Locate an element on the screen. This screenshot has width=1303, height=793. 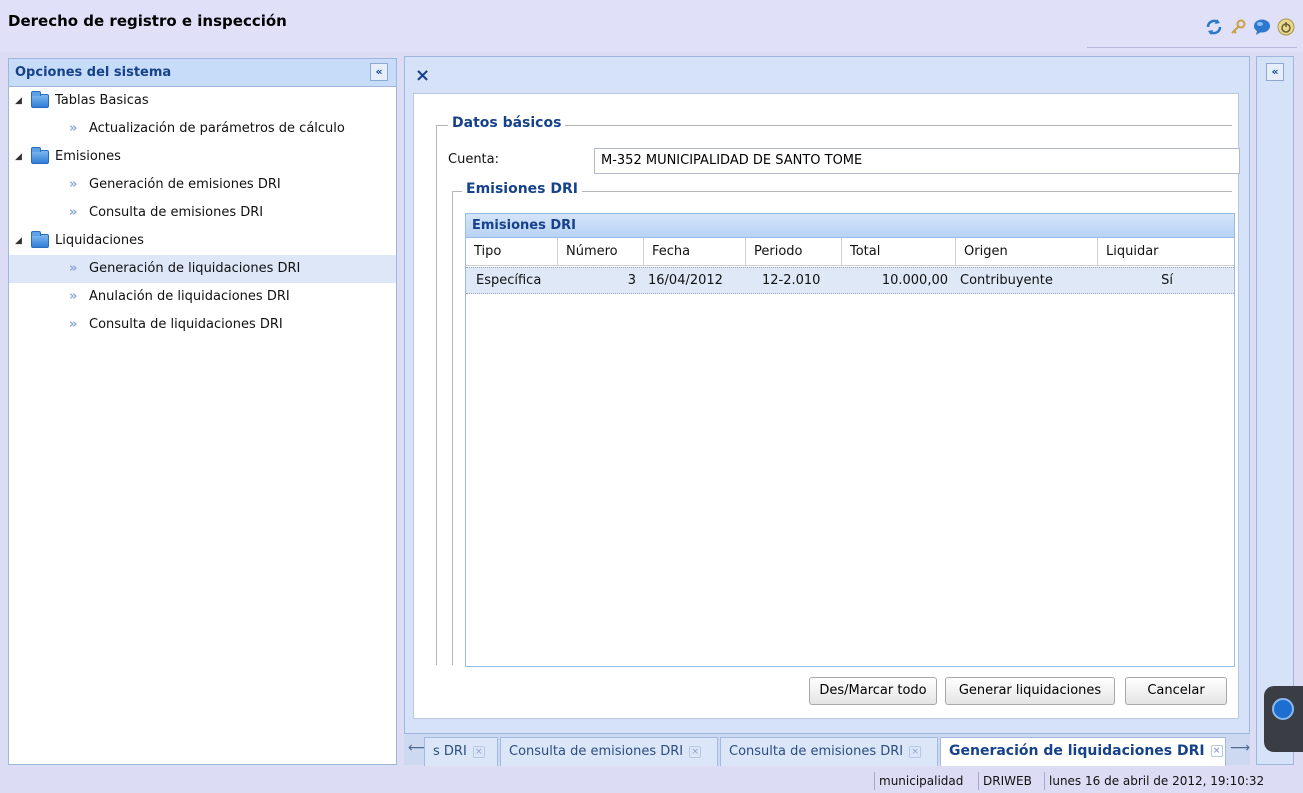
tree-item-generacion-liquidaciones: » Generación de liquidaciones DRI is located at coordinates (202, 269).